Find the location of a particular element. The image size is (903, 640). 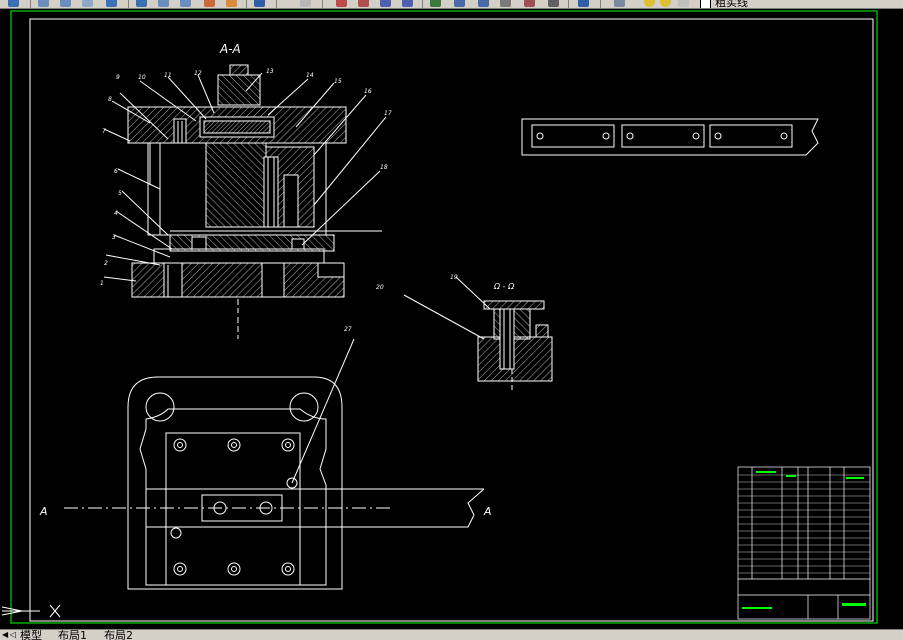

svg-text: 10 is located at coordinates (142, 77).